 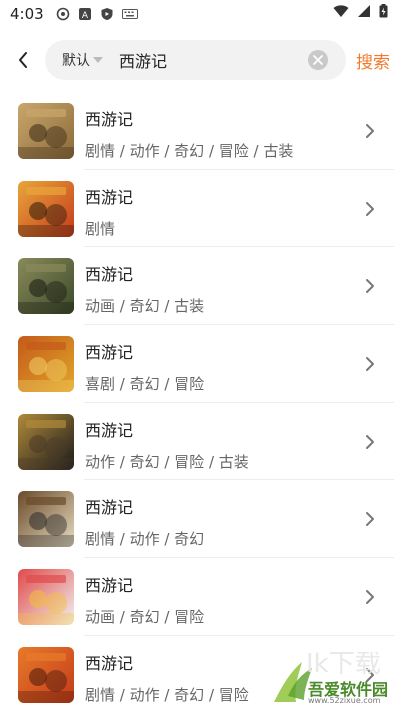 What do you see at coordinates (200, 131) in the screenshot?
I see `list-item: 西游记剧情 / 动作 / 奇幻 / 冒险 / 古装` at bounding box center [200, 131].